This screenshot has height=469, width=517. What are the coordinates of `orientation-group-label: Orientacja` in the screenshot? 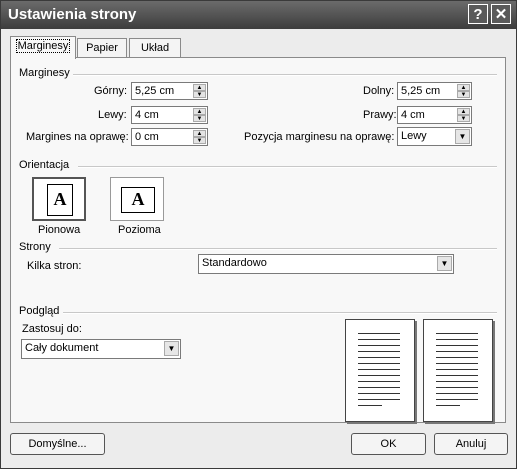 It's located at (44, 165).